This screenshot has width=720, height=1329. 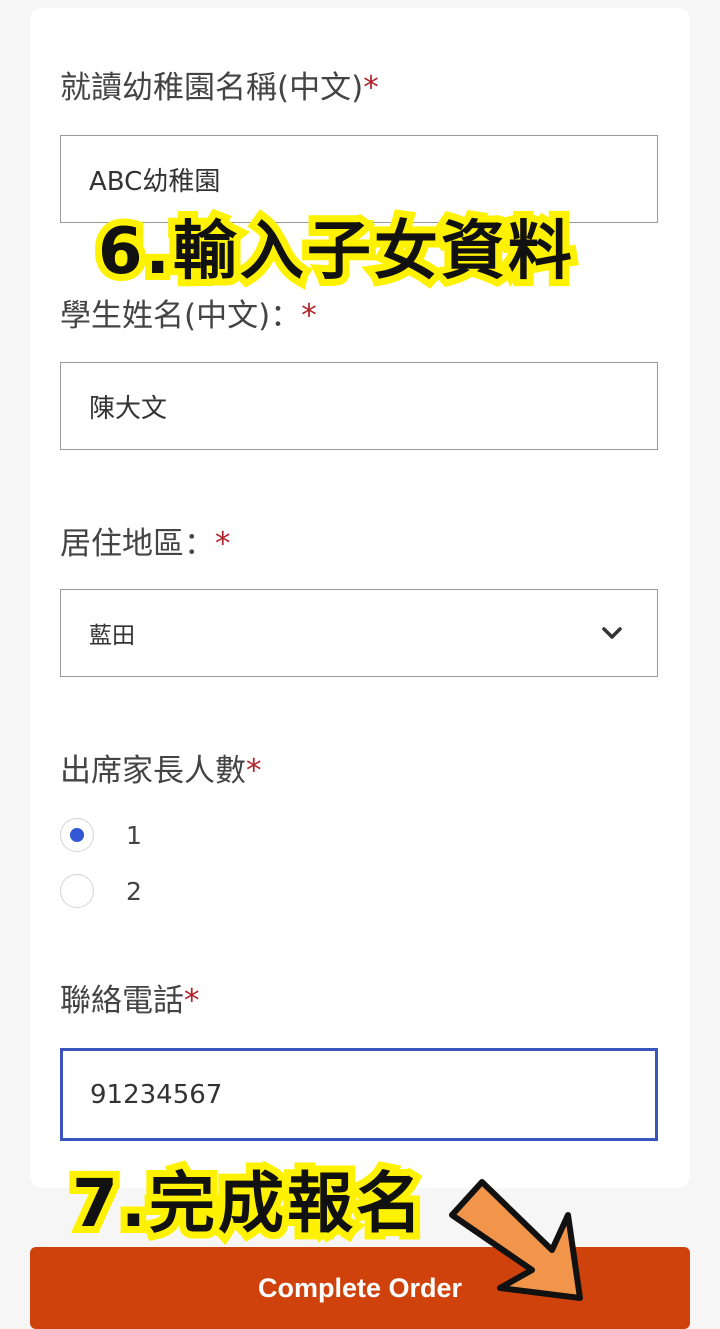 What do you see at coordinates (101, 891) in the screenshot?
I see `parents-option-2: 2` at bounding box center [101, 891].